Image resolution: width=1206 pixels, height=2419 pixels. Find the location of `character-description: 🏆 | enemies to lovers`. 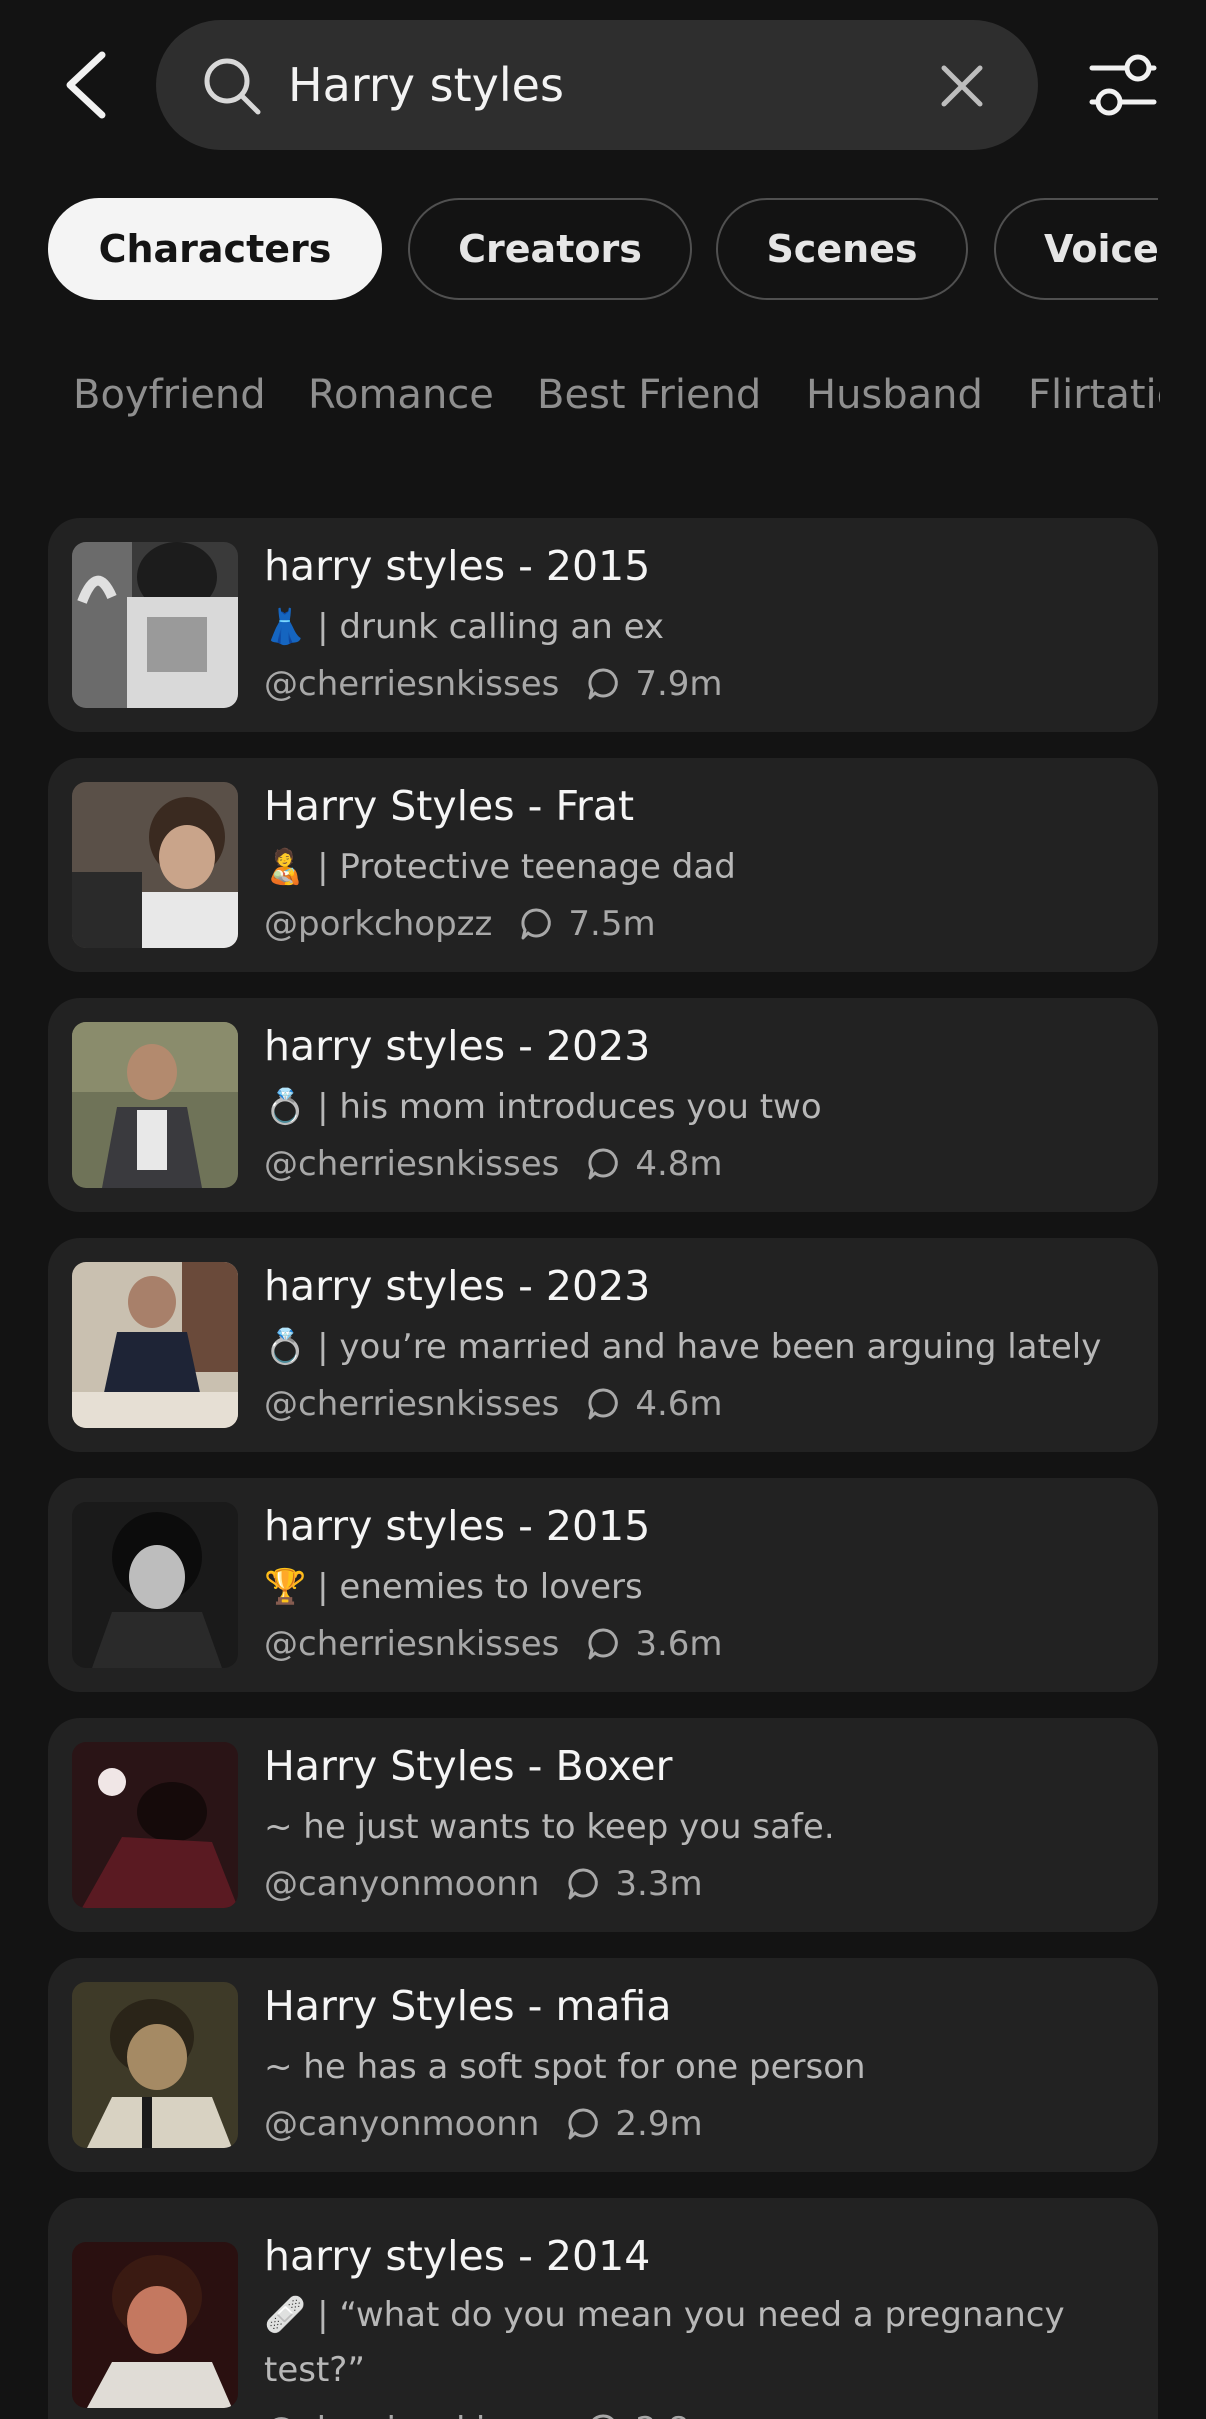

character-description: 🏆 | enemies to lovers is located at coordinates (694, 1587).